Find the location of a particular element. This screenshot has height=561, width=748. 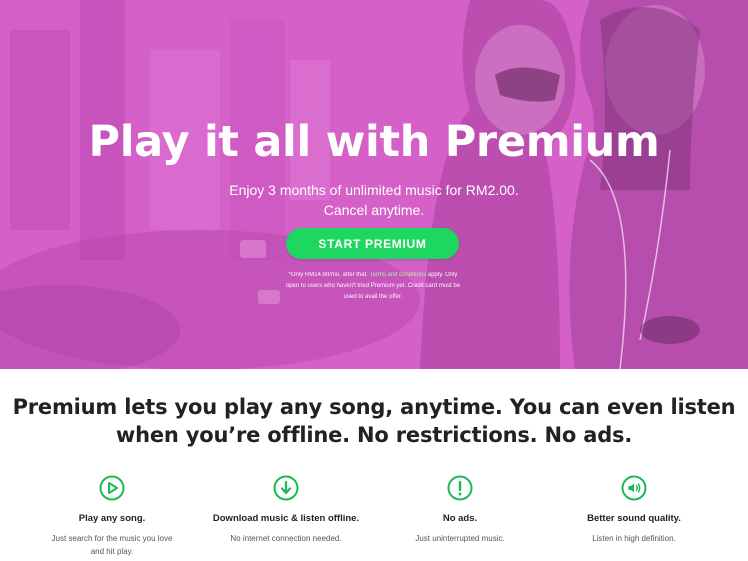

hero-subtitle-line-2: Cancel anytime. is located at coordinates (374, 210).